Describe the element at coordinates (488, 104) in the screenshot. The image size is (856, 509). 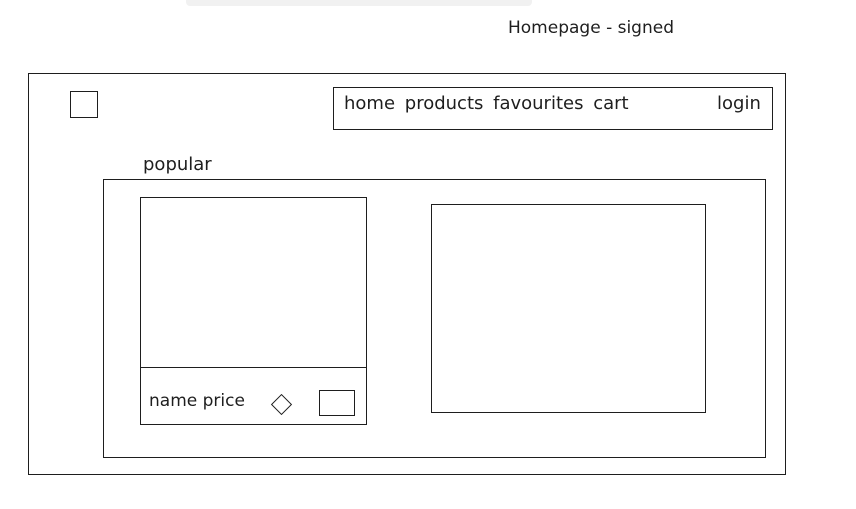
I see `nav-links: home products favourites cart` at that location.